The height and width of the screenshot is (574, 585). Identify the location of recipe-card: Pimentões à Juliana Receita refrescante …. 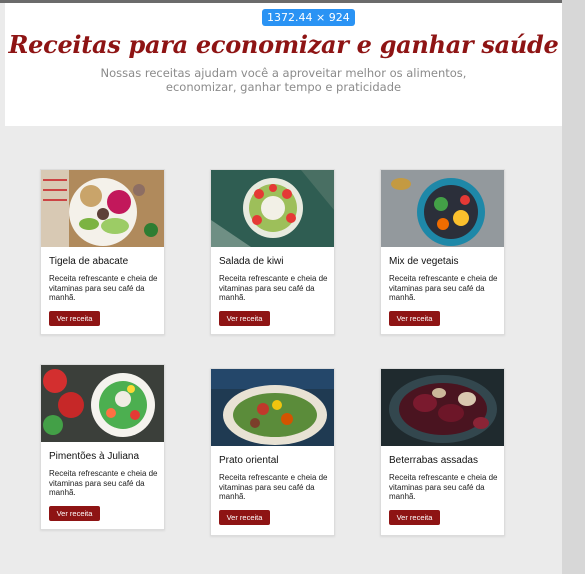
(102, 447).